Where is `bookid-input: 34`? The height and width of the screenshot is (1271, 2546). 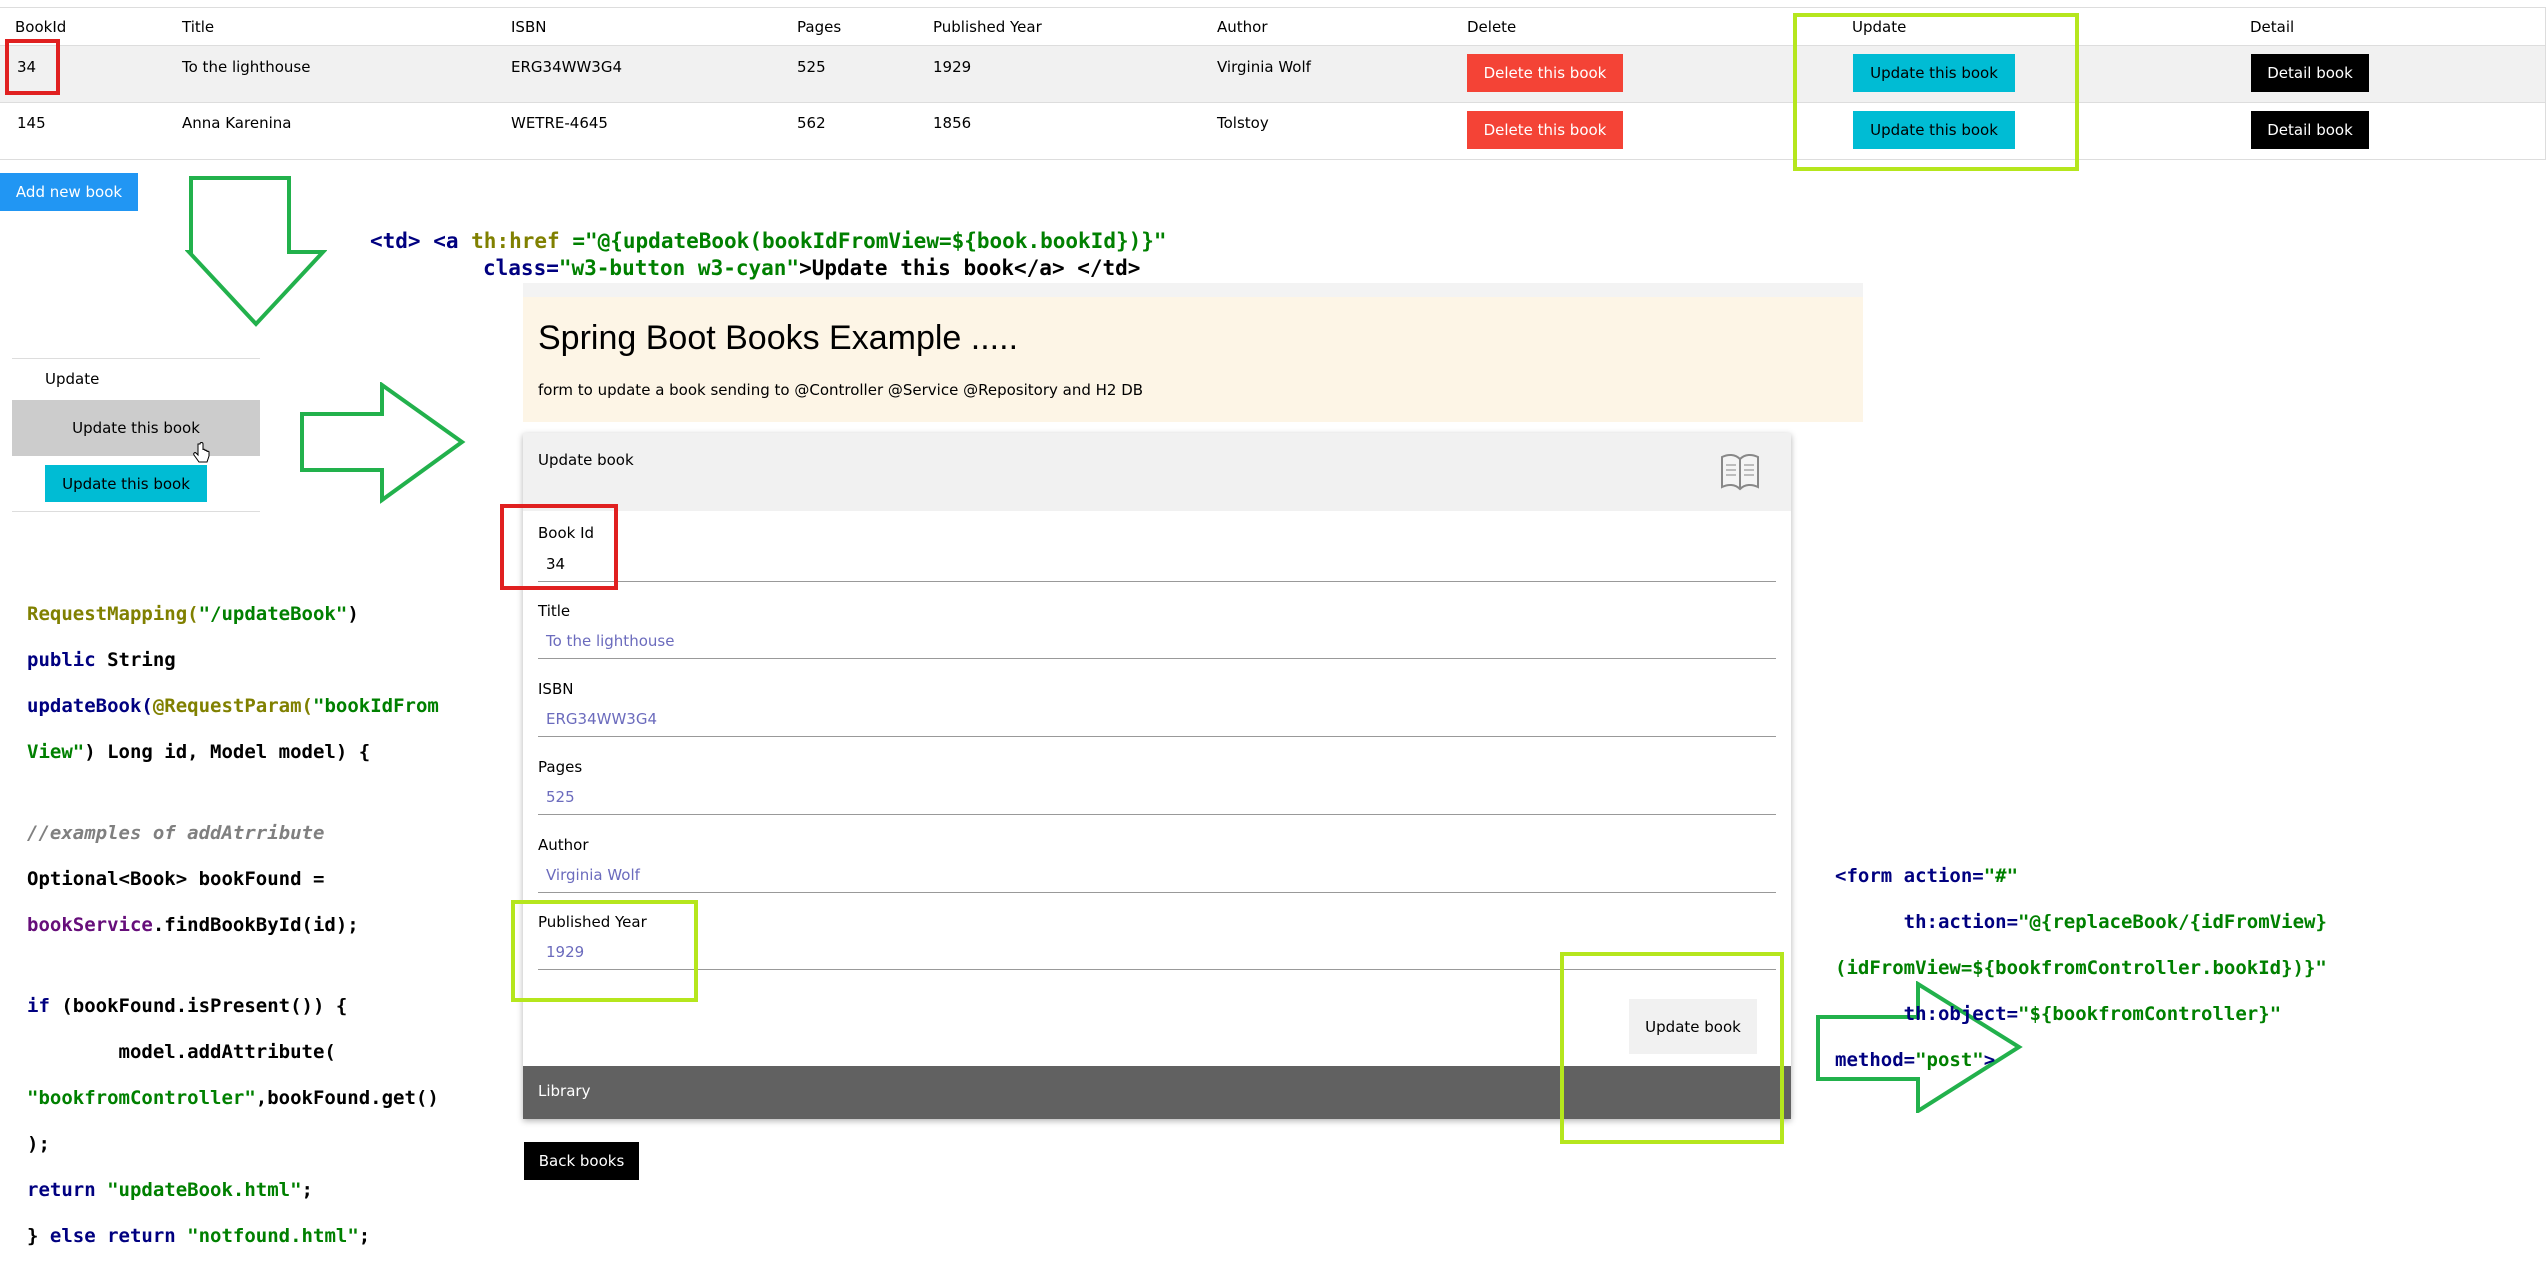 bookid-input: 34 is located at coordinates (1157, 566).